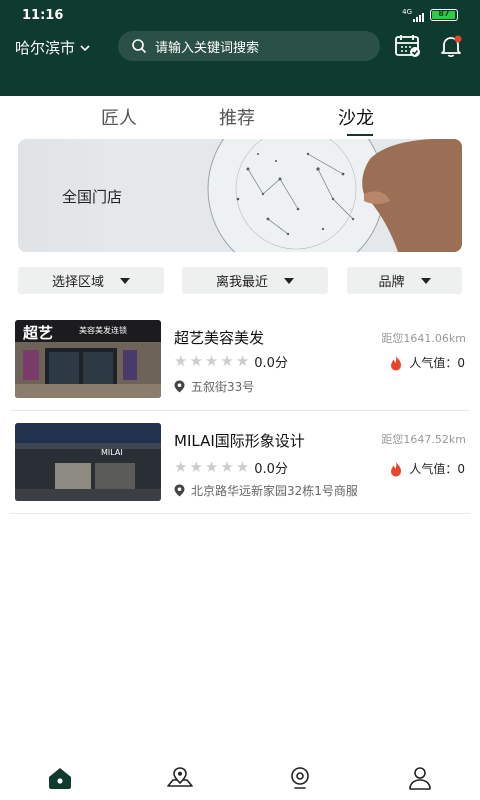 This screenshot has width=480, height=800. What do you see at coordinates (423, 338) in the screenshot?
I see `shop-distance: 距您1641.06km` at bounding box center [423, 338].